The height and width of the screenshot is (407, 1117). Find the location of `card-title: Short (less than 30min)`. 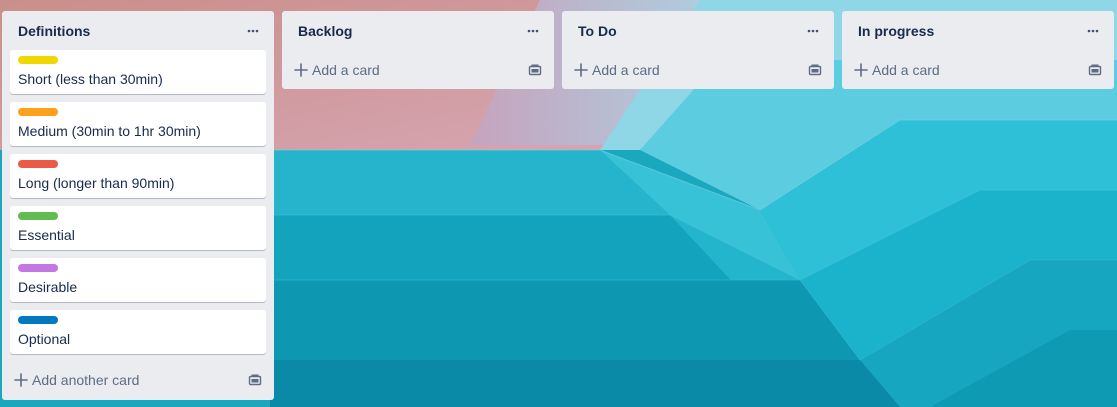

card-title: Short (less than 30min) is located at coordinates (90, 79).